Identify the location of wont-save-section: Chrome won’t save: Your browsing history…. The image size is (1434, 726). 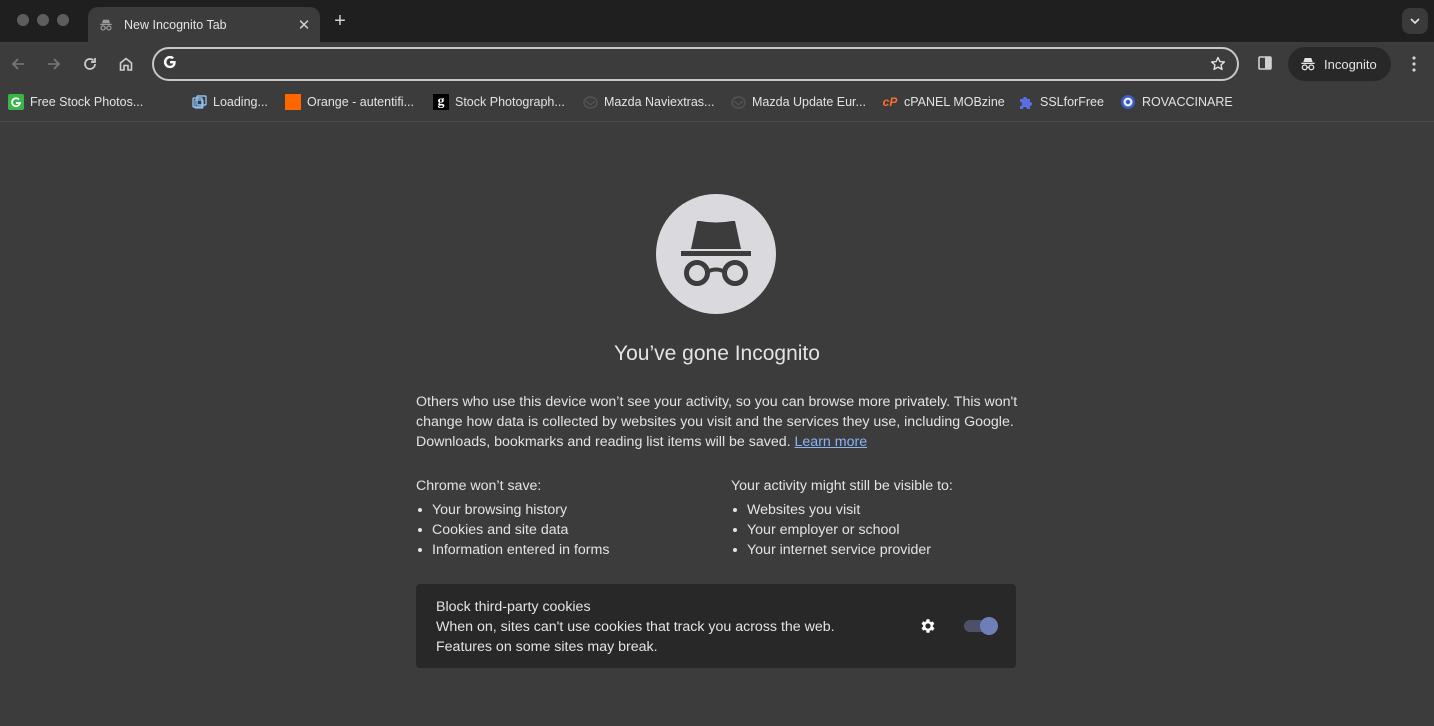
(512, 518).